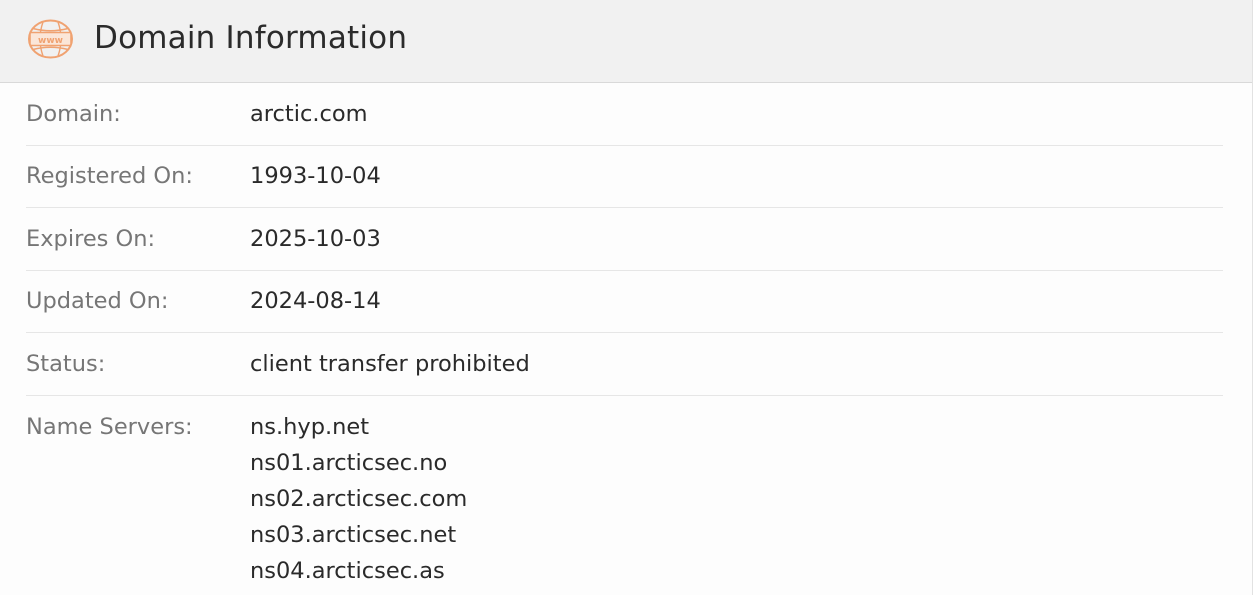  I want to click on expires-on-label: Expires On:, so click(91, 238).